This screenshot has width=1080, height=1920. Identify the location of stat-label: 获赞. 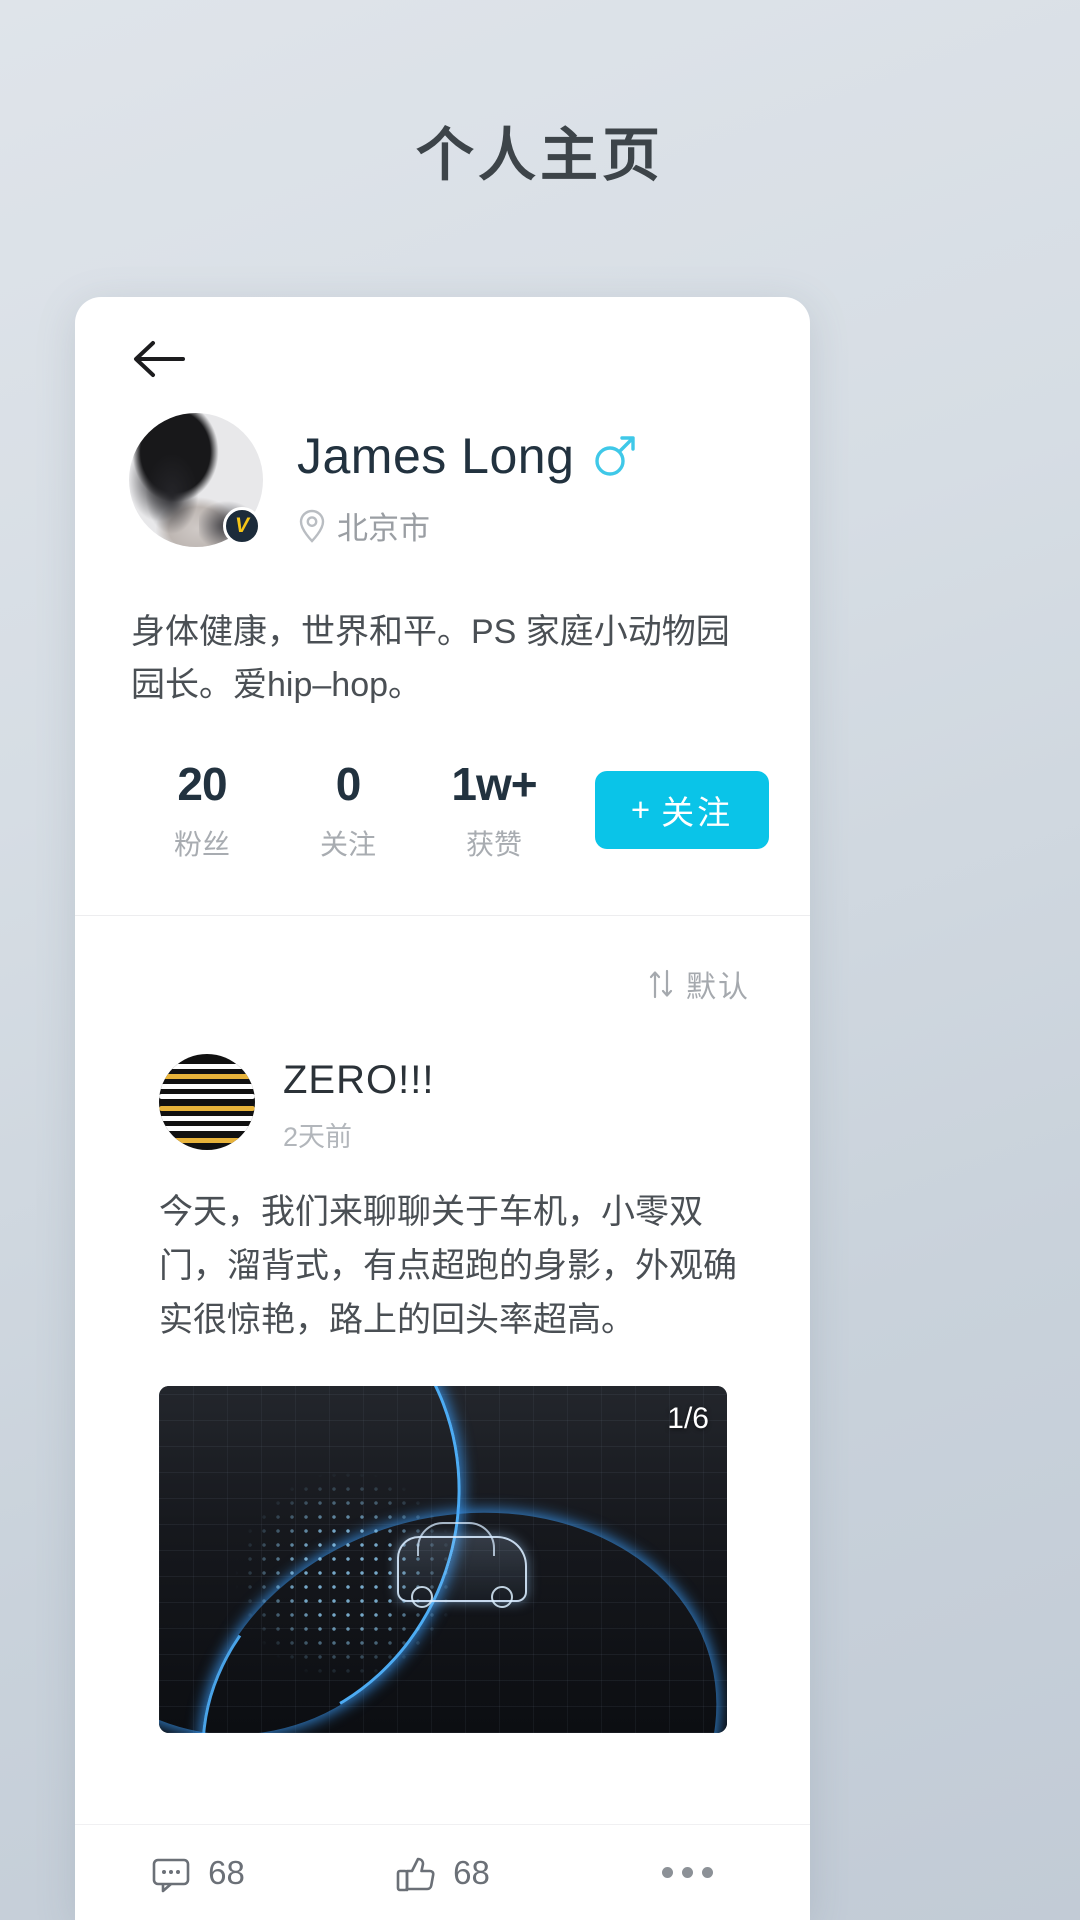
(493, 845).